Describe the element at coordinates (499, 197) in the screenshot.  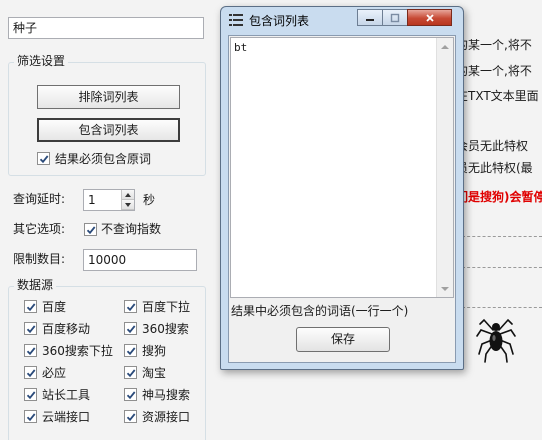
I see `info-line-6-warning: 们是搜狗)会暂停` at that location.